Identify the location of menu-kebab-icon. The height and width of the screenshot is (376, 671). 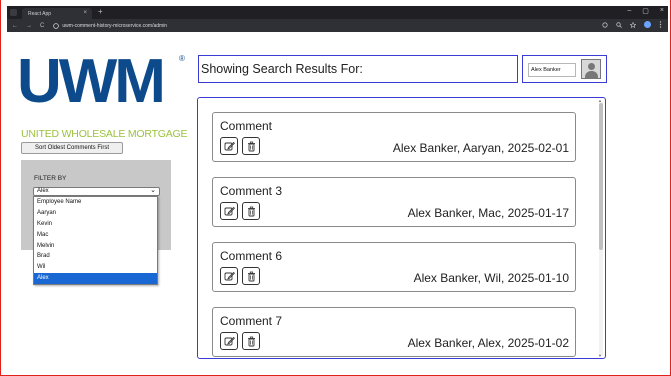
(660, 24).